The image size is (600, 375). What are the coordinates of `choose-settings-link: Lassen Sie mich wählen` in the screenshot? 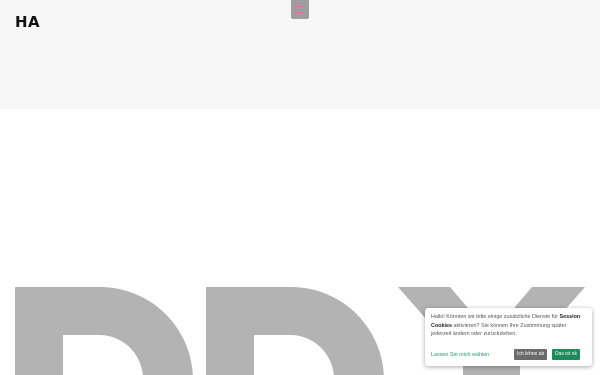 It's located at (460, 355).